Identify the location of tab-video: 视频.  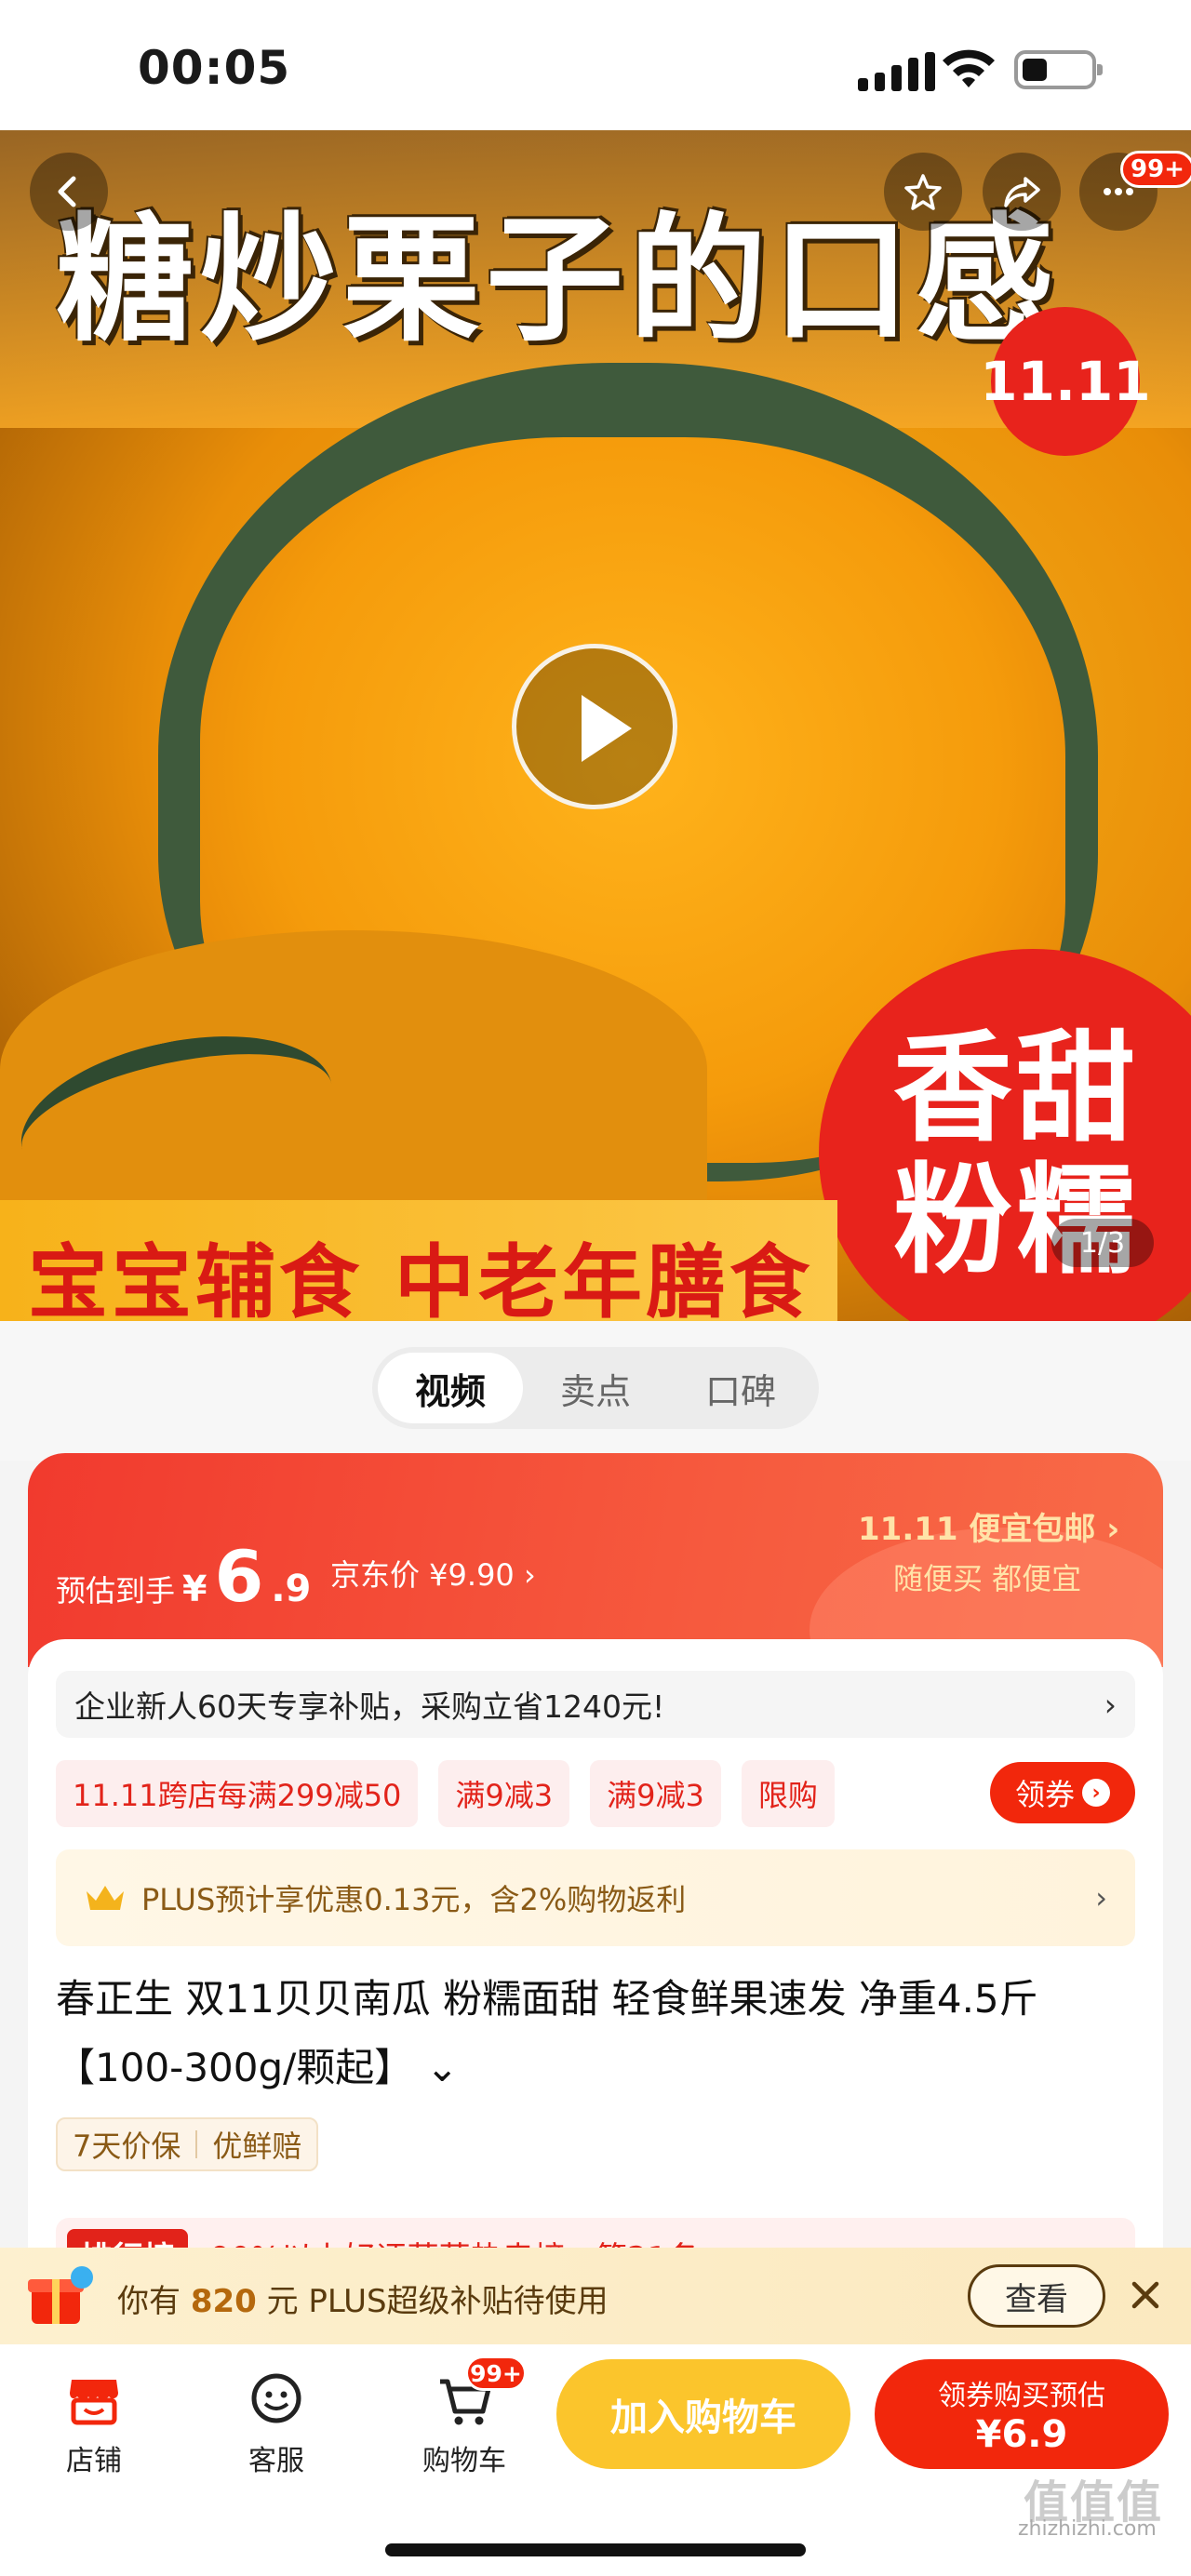
(450, 1388).